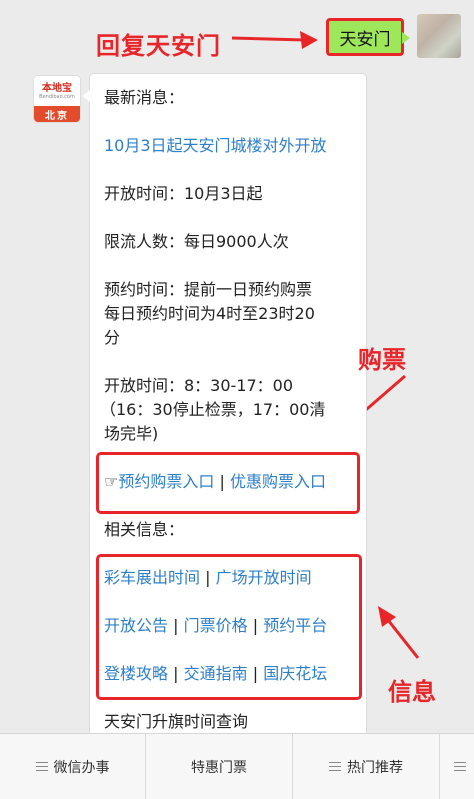 The image size is (474, 799). I want to click on opening-hours-line-2: （16：30停止检票，17：00清, so click(213, 409).